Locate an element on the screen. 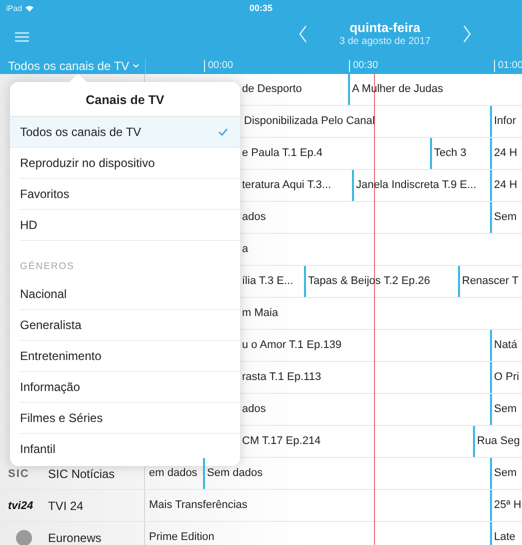  section-header: GÉNEROS is located at coordinates (48, 267).